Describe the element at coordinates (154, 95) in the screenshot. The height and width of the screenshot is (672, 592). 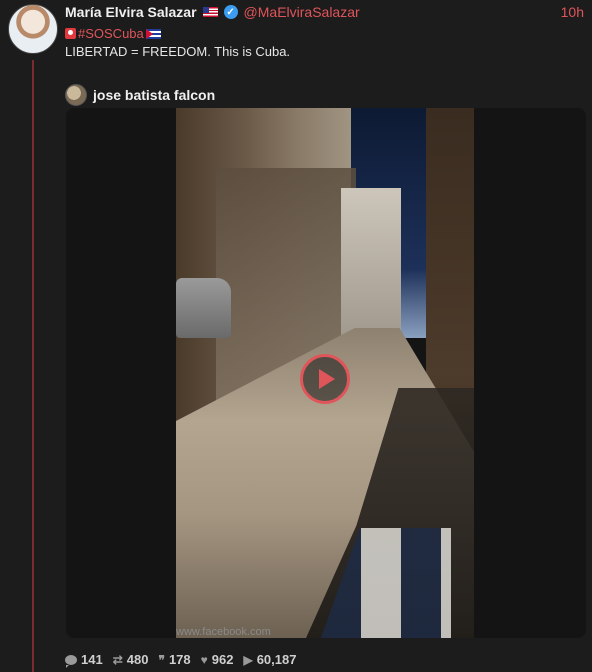
I see `quoted-author-name: jose batista falcon` at that location.